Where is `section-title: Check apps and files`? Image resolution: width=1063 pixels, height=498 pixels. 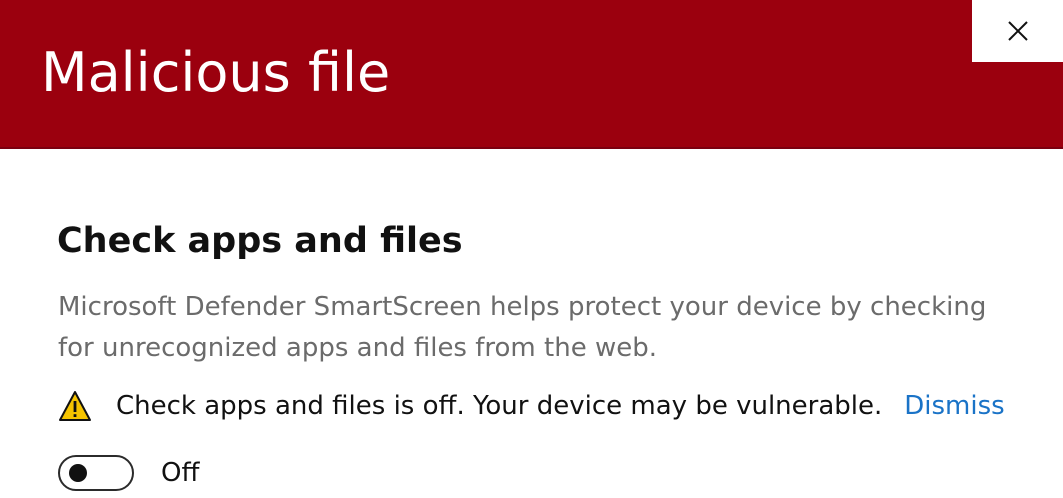
section-title: Check apps and files is located at coordinates (260, 241).